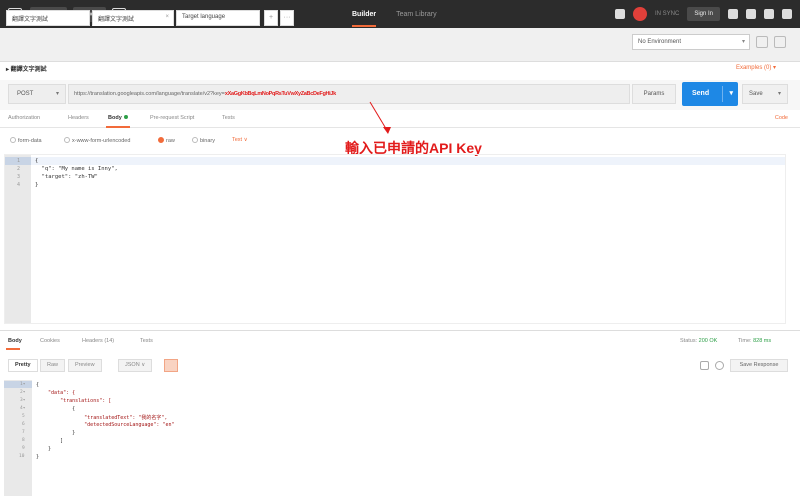 This screenshot has width=800, height=501. I want to click on request-tab: Target language, so click(218, 18).